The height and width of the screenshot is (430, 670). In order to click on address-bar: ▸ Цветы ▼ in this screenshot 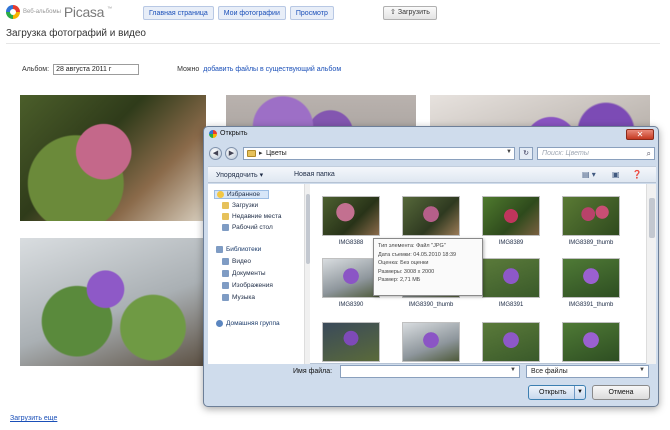, I will do `click(379, 153)`.